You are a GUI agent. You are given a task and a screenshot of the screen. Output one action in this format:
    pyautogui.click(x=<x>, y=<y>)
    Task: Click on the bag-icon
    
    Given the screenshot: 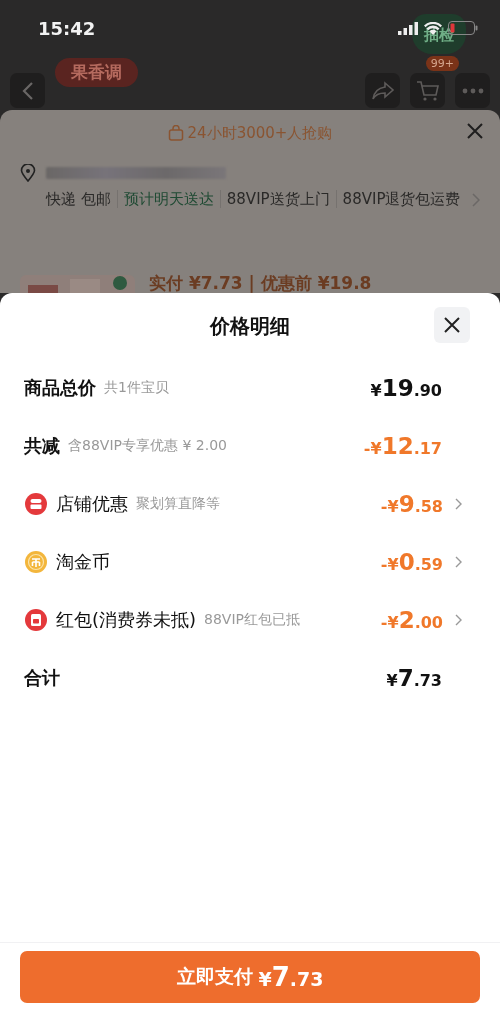 What is the action you would take?
    pyautogui.click(x=175, y=133)
    